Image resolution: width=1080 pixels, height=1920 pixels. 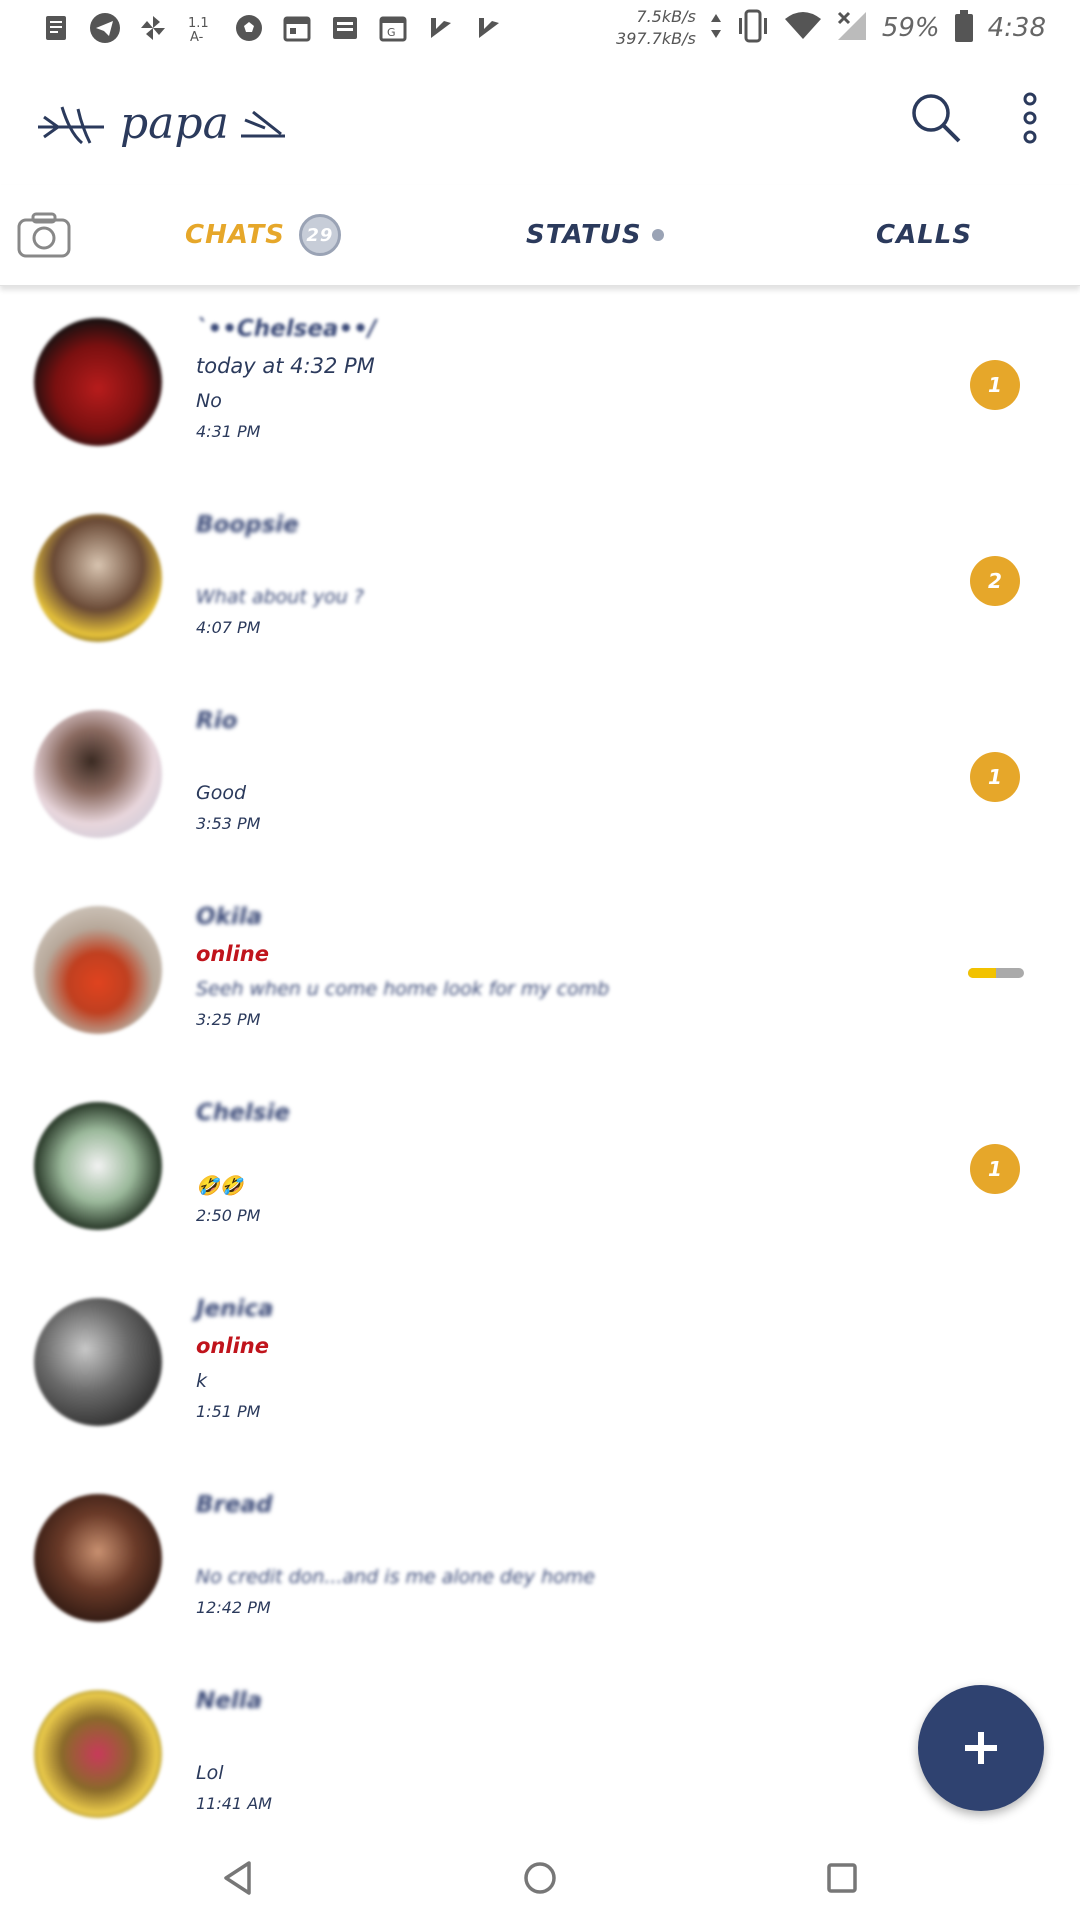 I want to click on telegram-icon, so click(x=105, y=28).